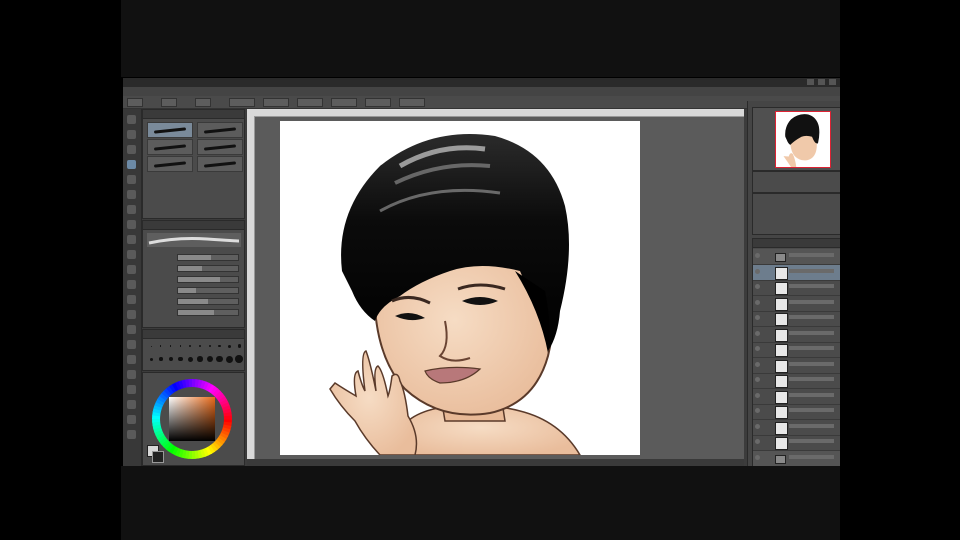 The height and width of the screenshot is (540, 960). I want to click on sub-tool-header, so click(193, 114).